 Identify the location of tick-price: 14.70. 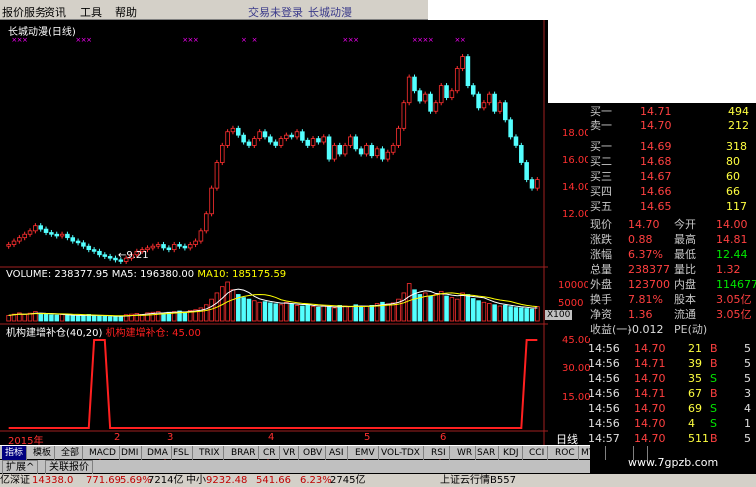
(650, 438).